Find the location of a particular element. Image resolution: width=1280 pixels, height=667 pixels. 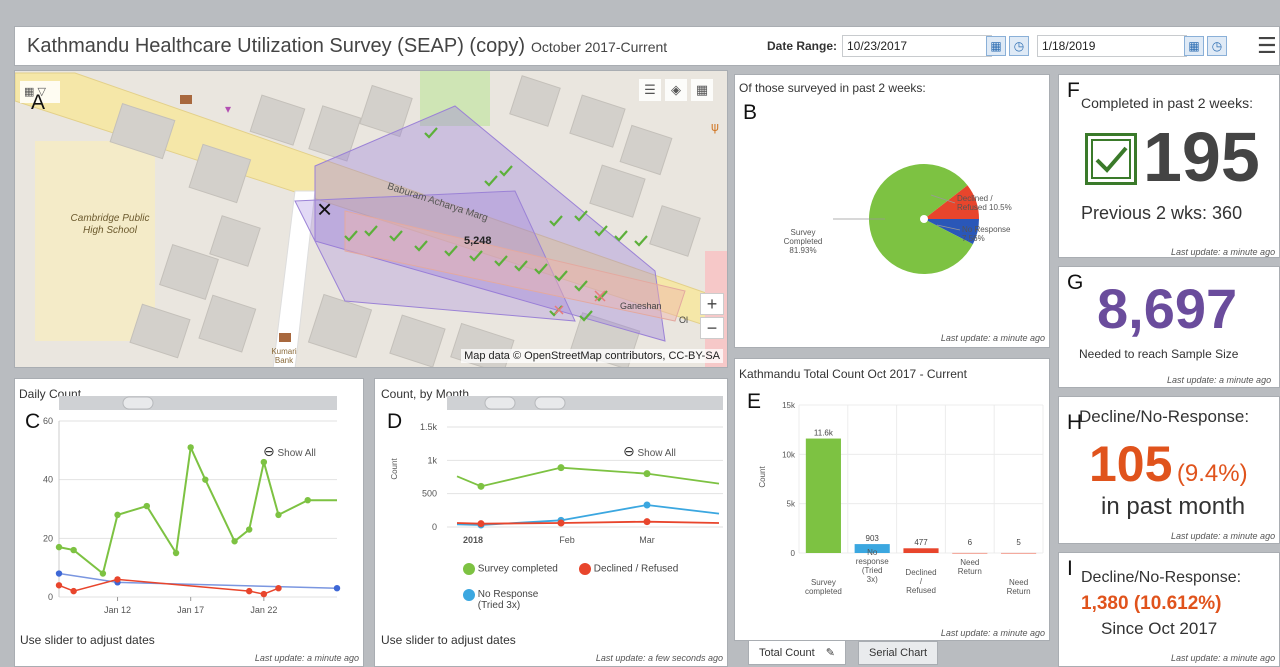

basemap-grid-icon: ▦ is located at coordinates (702, 90).